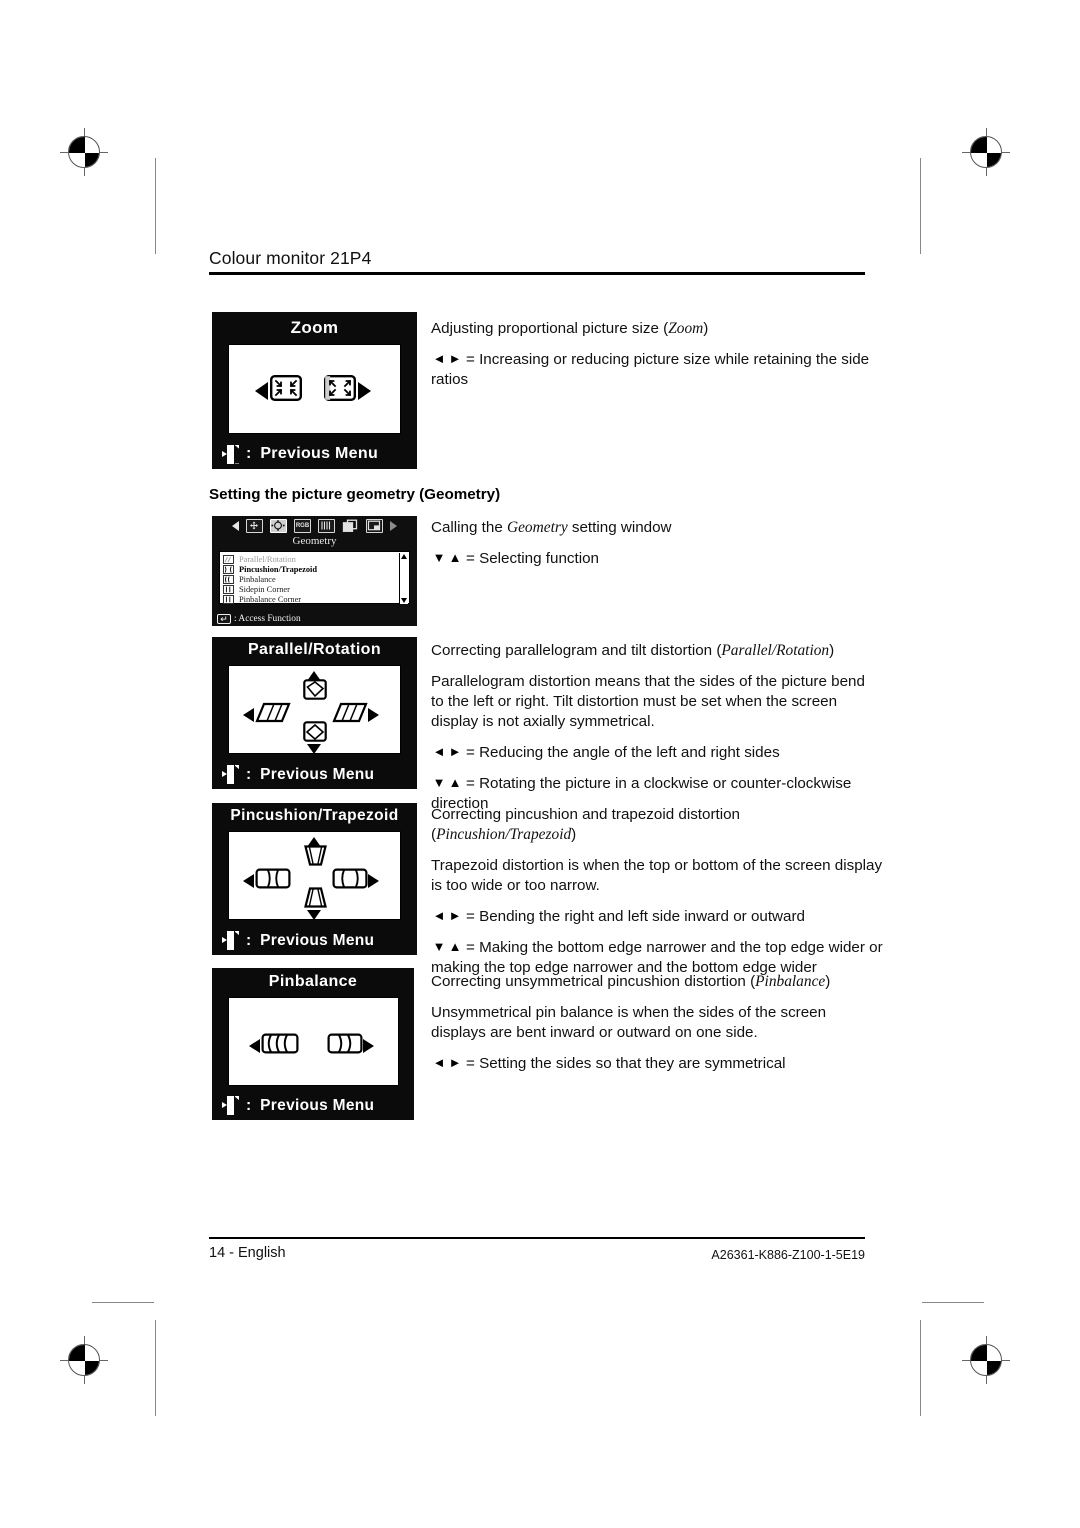 The image size is (1080, 1528). What do you see at coordinates (273, 715) in the screenshot?
I see `parallel-left-icon` at bounding box center [273, 715].